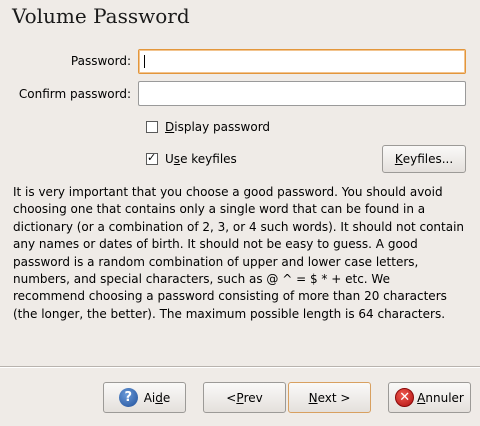  I want to click on use-keyfiles-label: Use keyfiles, so click(201, 159).